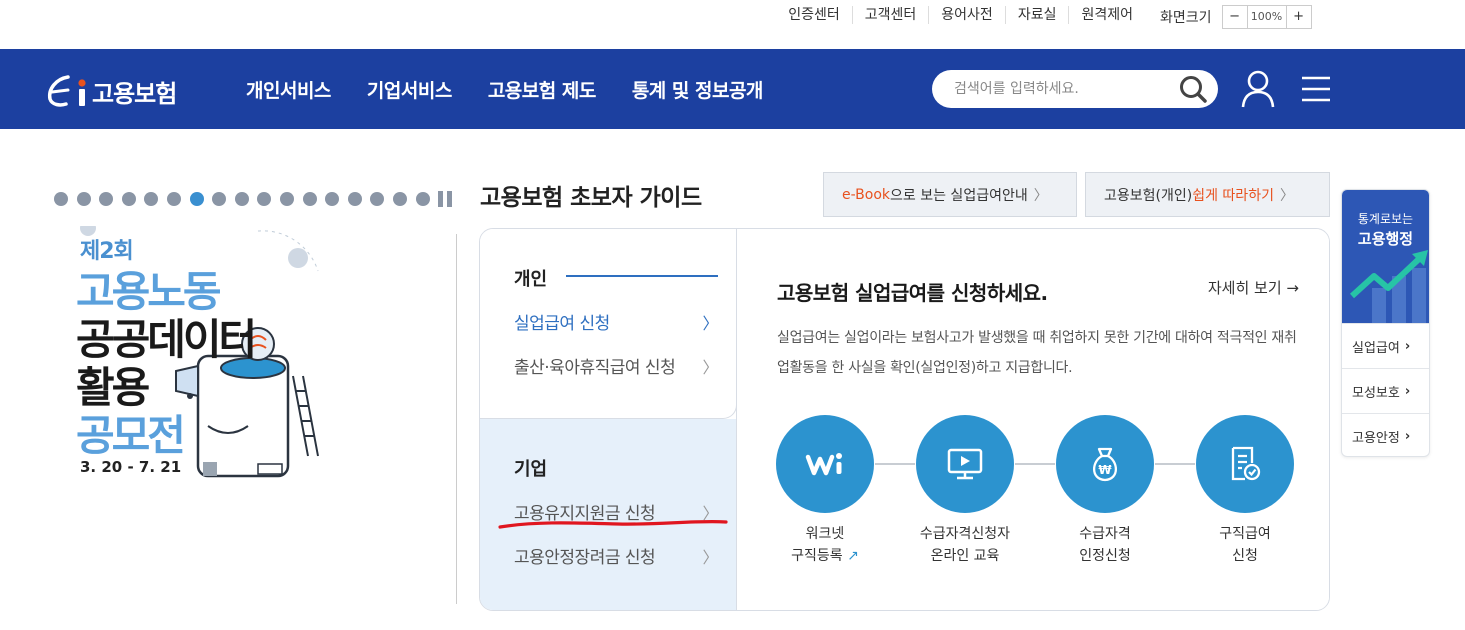 The image size is (1465, 630). Describe the element at coordinates (1388, 286) in the screenshot. I see `chart-trend-icon` at that location.